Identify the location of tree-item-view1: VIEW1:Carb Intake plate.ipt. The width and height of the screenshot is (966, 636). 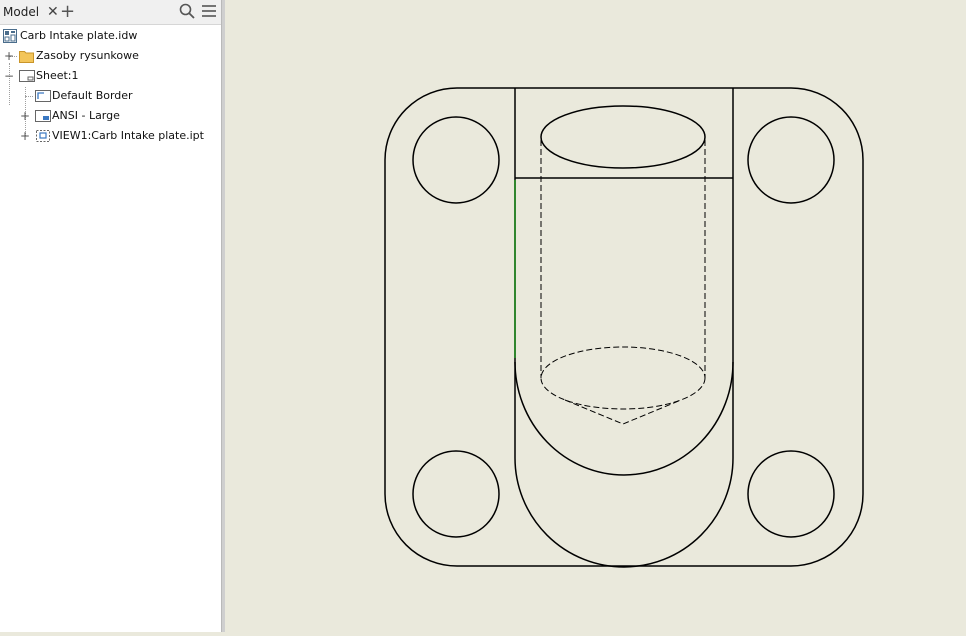
(119, 136).